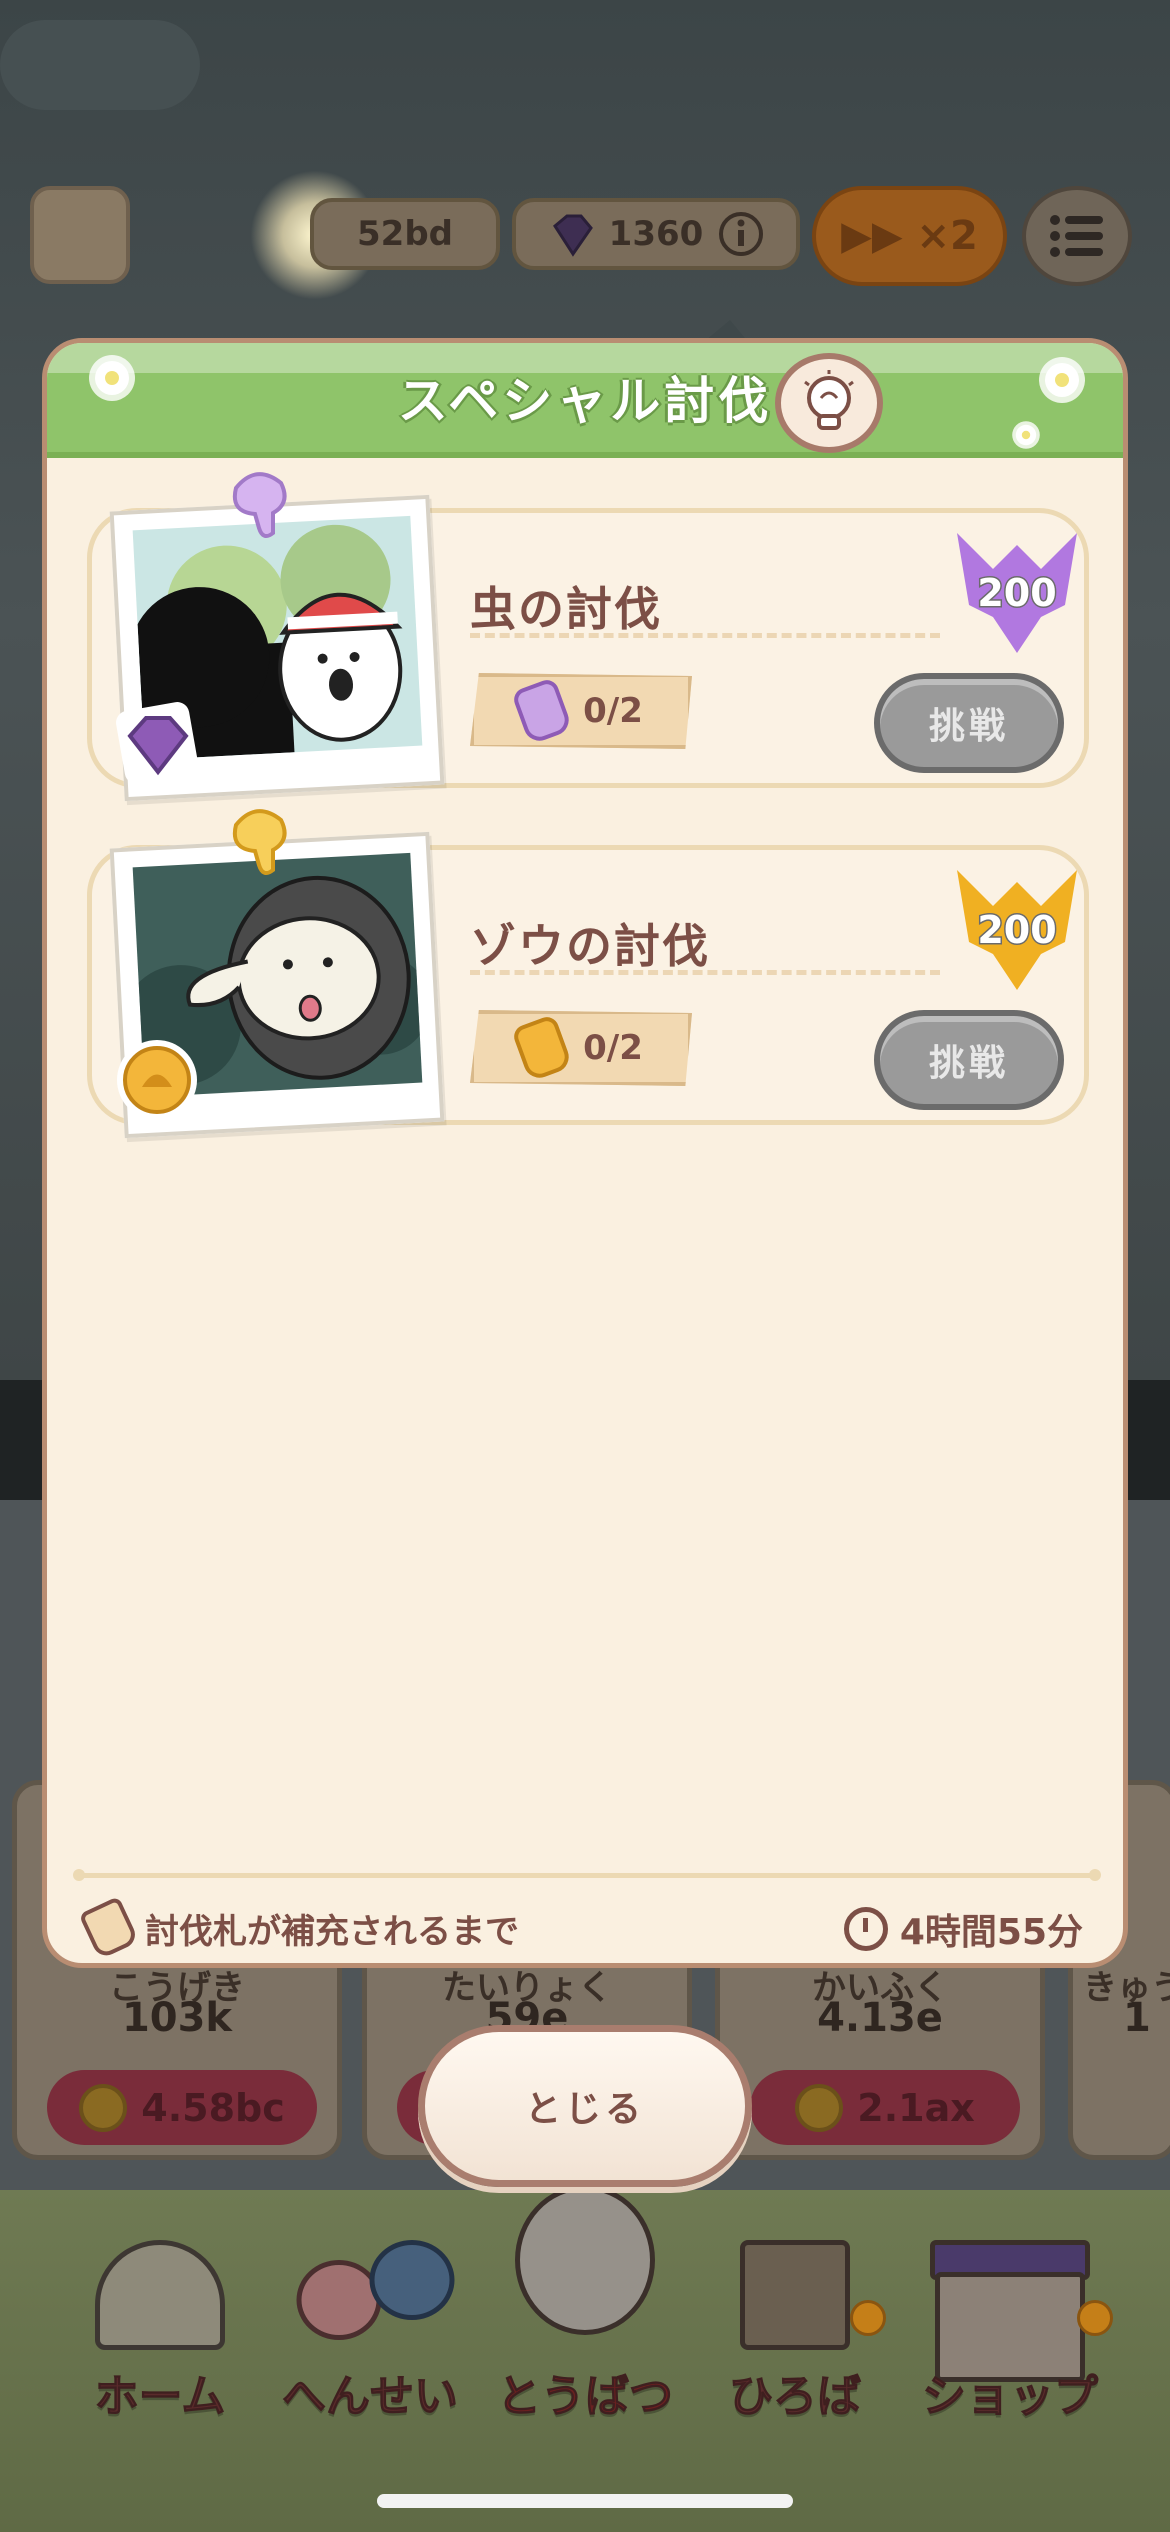  What do you see at coordinates (865, 1929) in the screenshot?
I see `stopwatch-icon` at bounding box center [865, 1929].